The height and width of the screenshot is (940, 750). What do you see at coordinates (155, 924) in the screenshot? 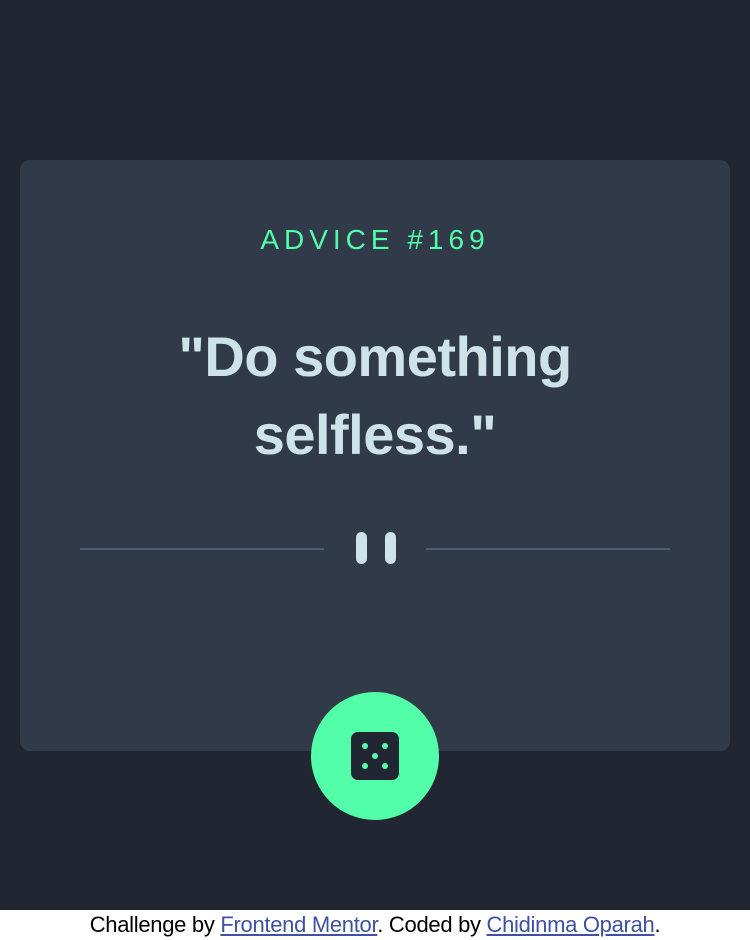
I see `footer-challenge-text: Challenge by` at bounding box center [155, 924].